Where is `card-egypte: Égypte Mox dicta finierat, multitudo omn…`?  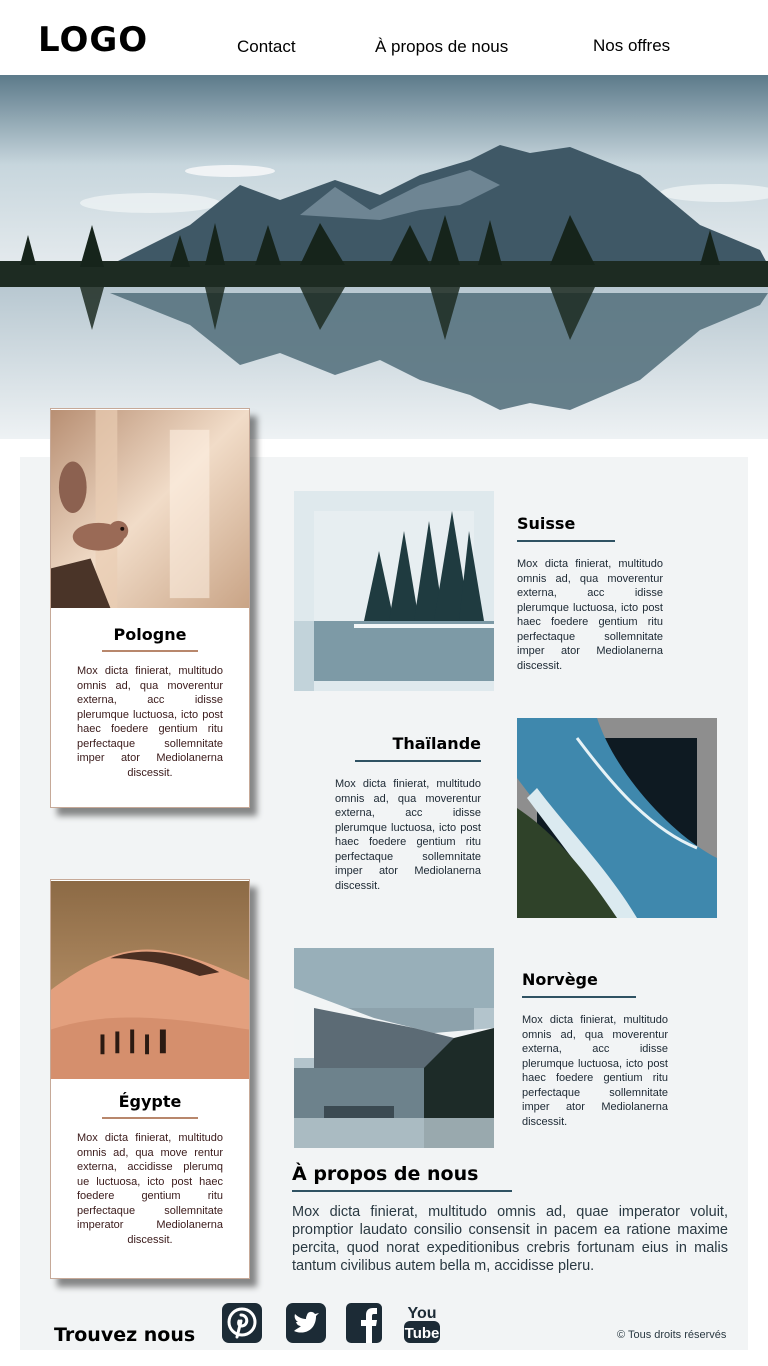
card-egypte: Égypte Mox dicta finierat, multitudo omn… is located at coordinates (150, 1079).